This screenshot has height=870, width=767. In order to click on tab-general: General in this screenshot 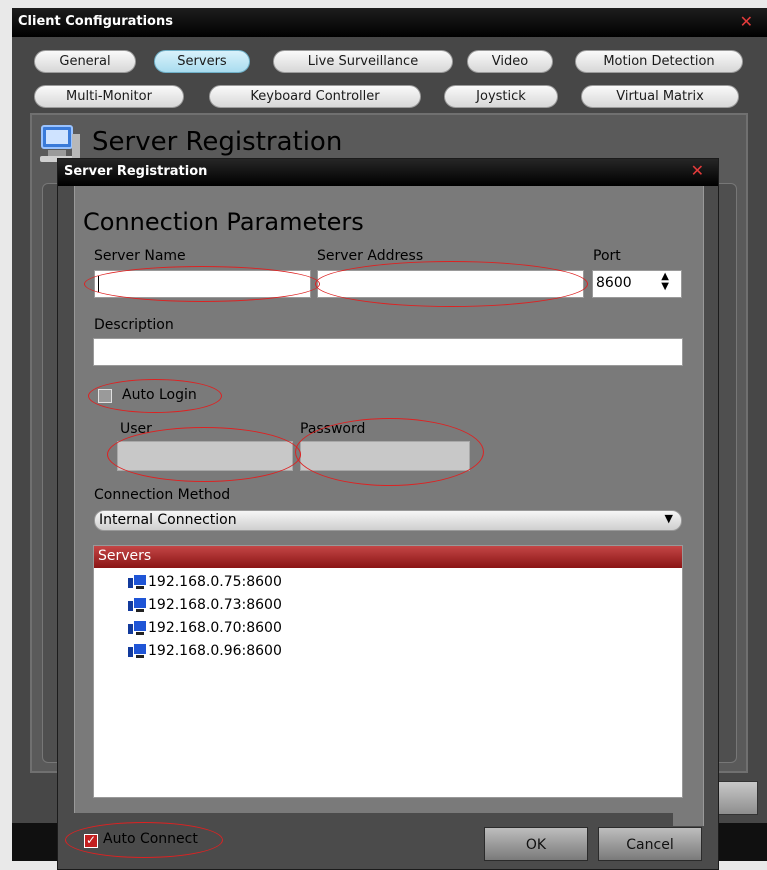, I will do `click(85, 61)`.